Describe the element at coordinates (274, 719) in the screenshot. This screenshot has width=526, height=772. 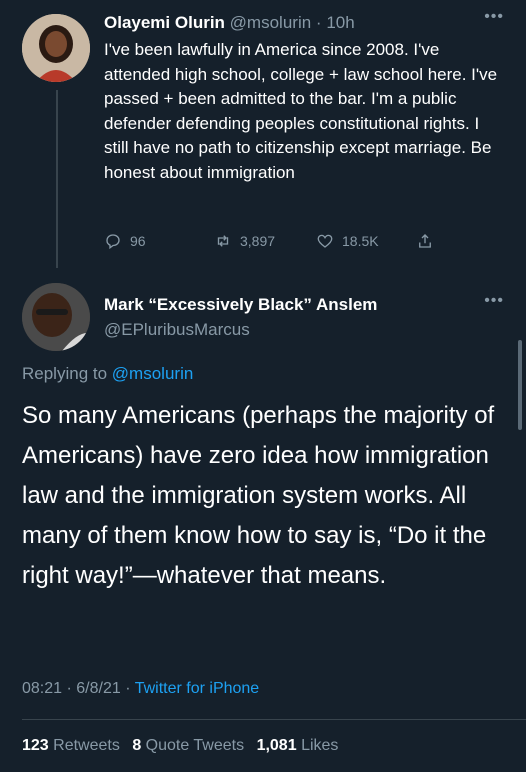
I see `divider` at that location.